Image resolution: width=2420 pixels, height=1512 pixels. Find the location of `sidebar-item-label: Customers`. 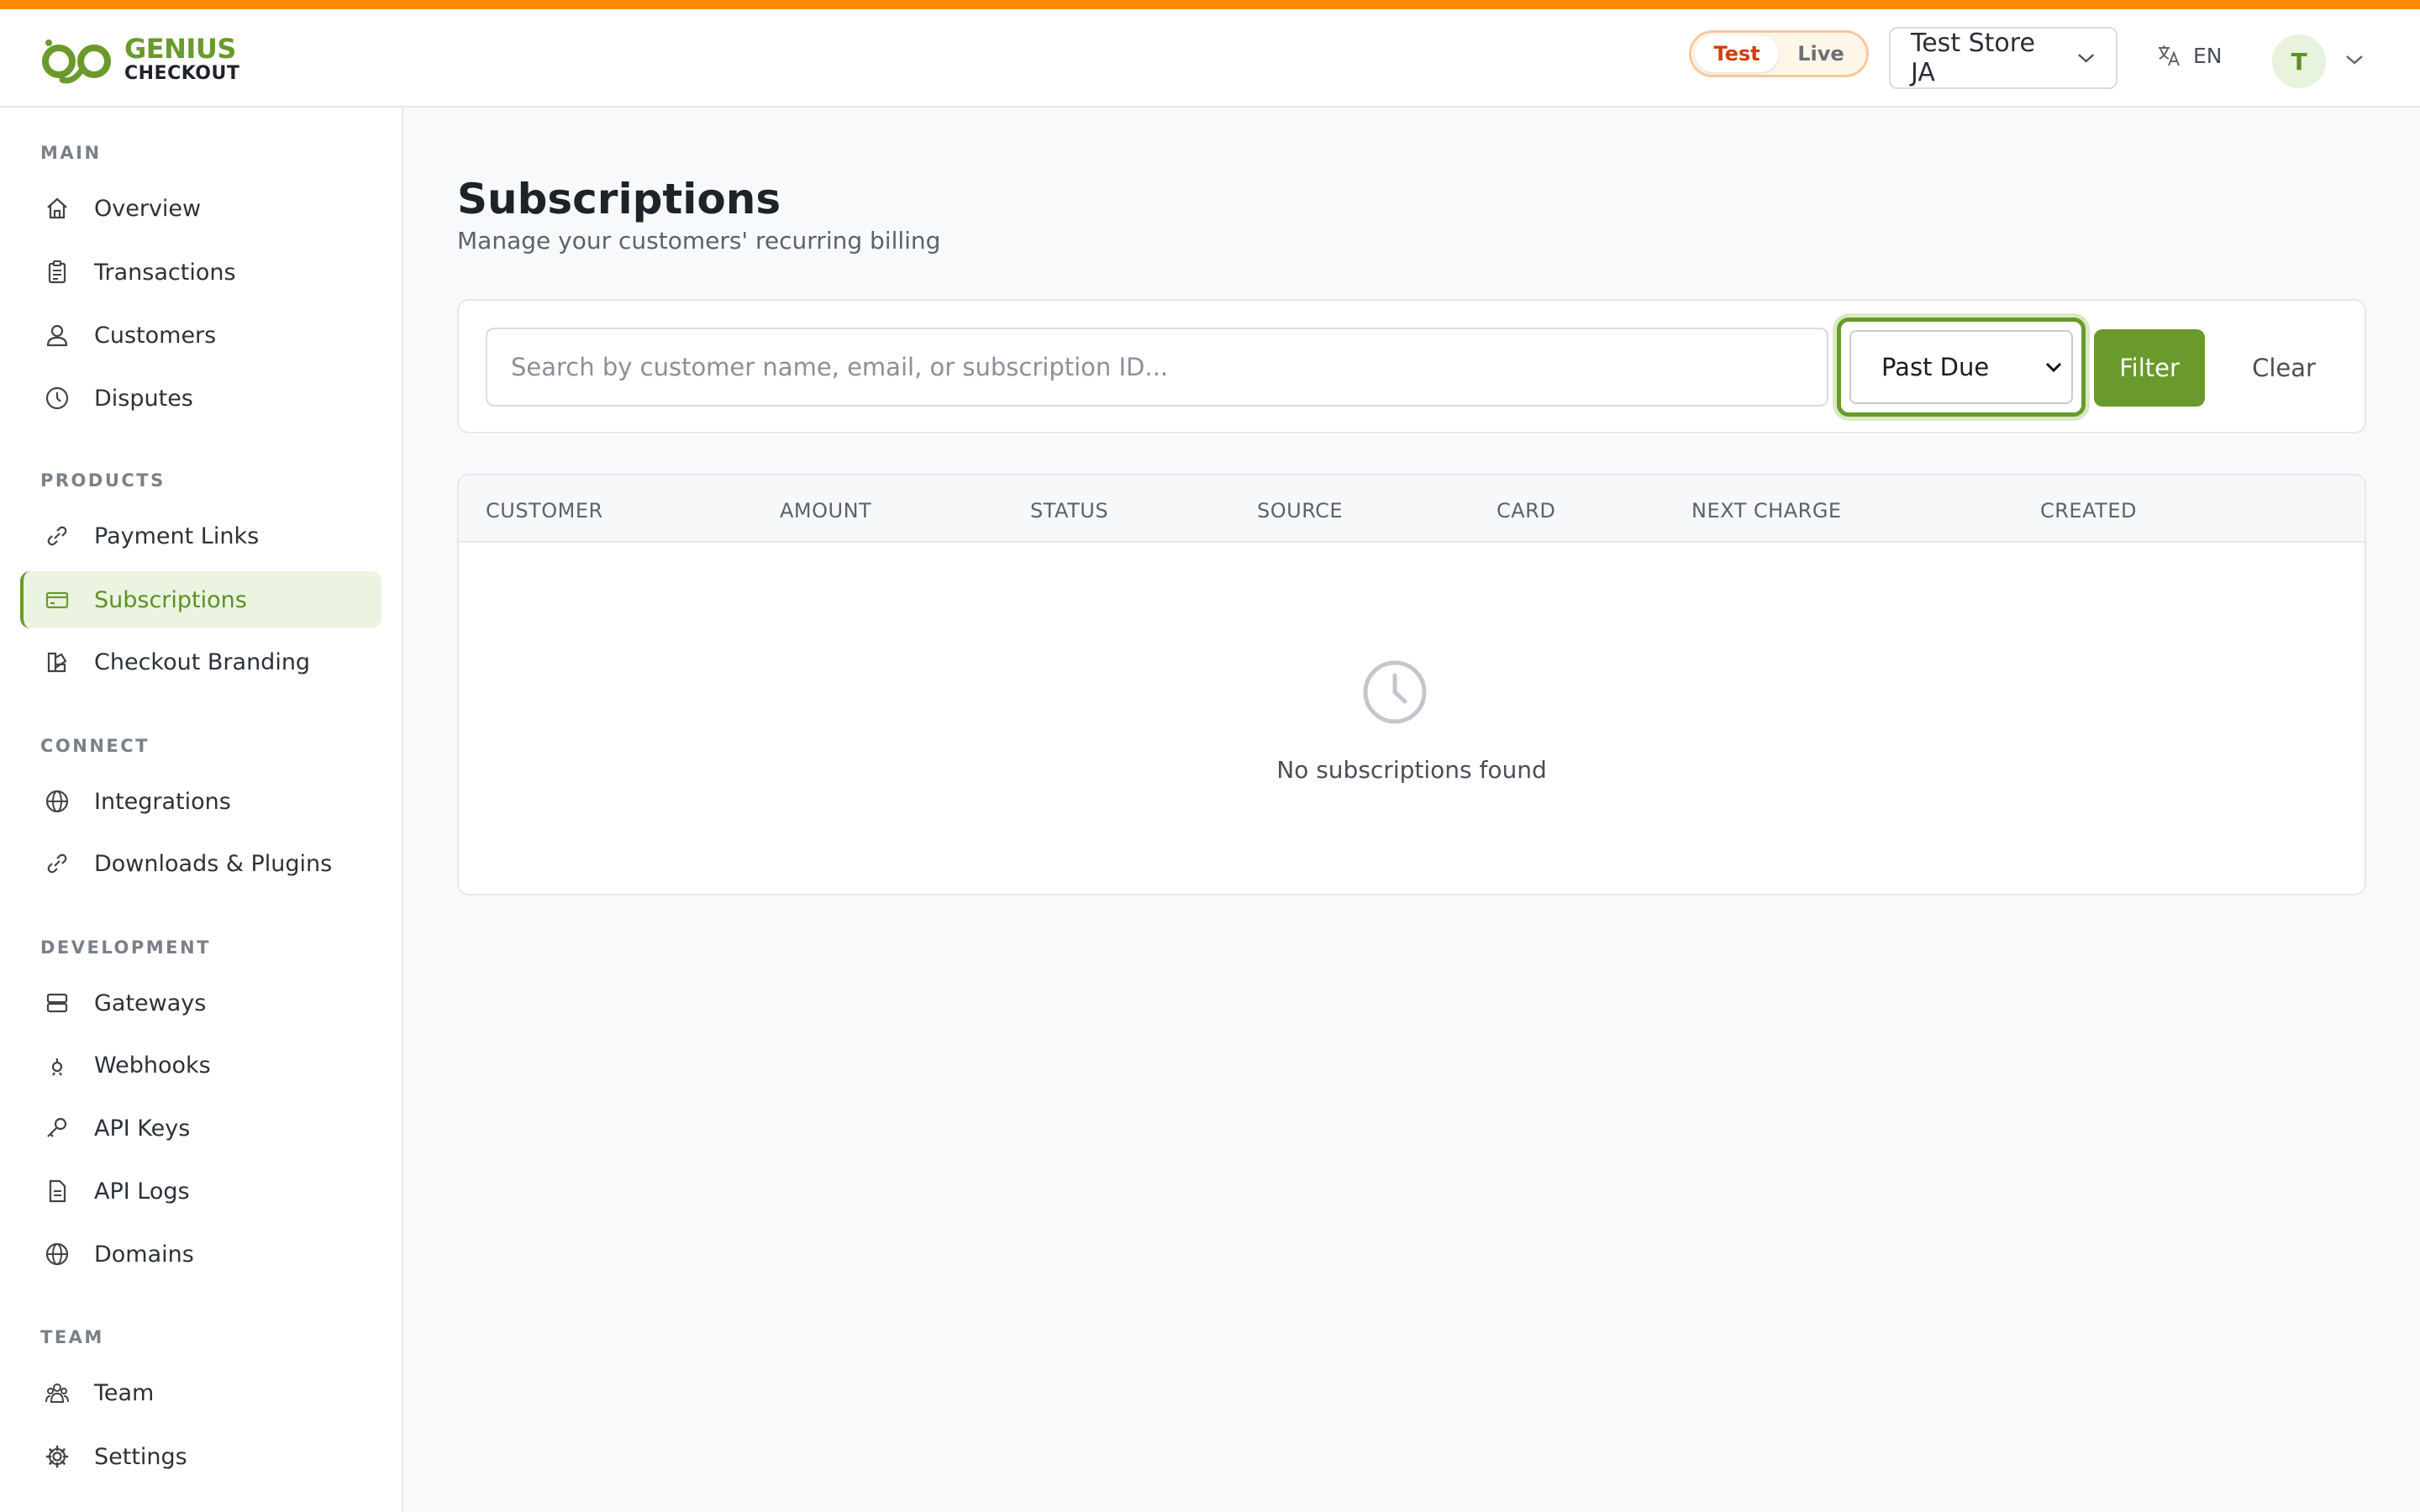

sidebar-item-label: Customers is located at coordinates (155, 335).